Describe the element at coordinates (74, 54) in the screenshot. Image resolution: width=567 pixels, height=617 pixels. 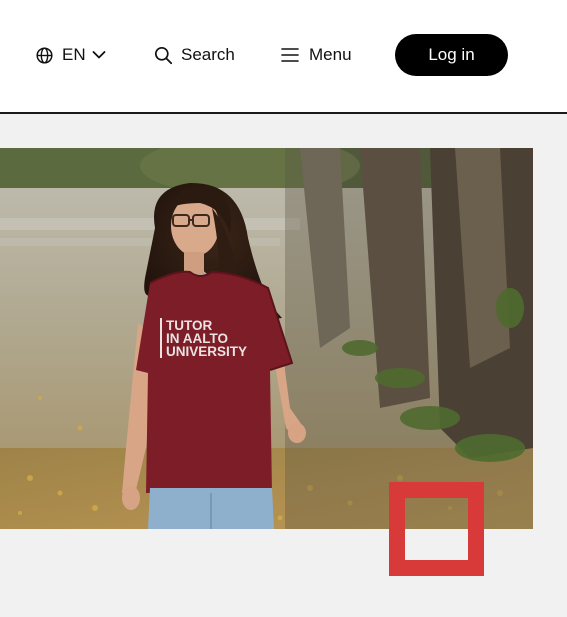
I see `language-label: EN` at that location.